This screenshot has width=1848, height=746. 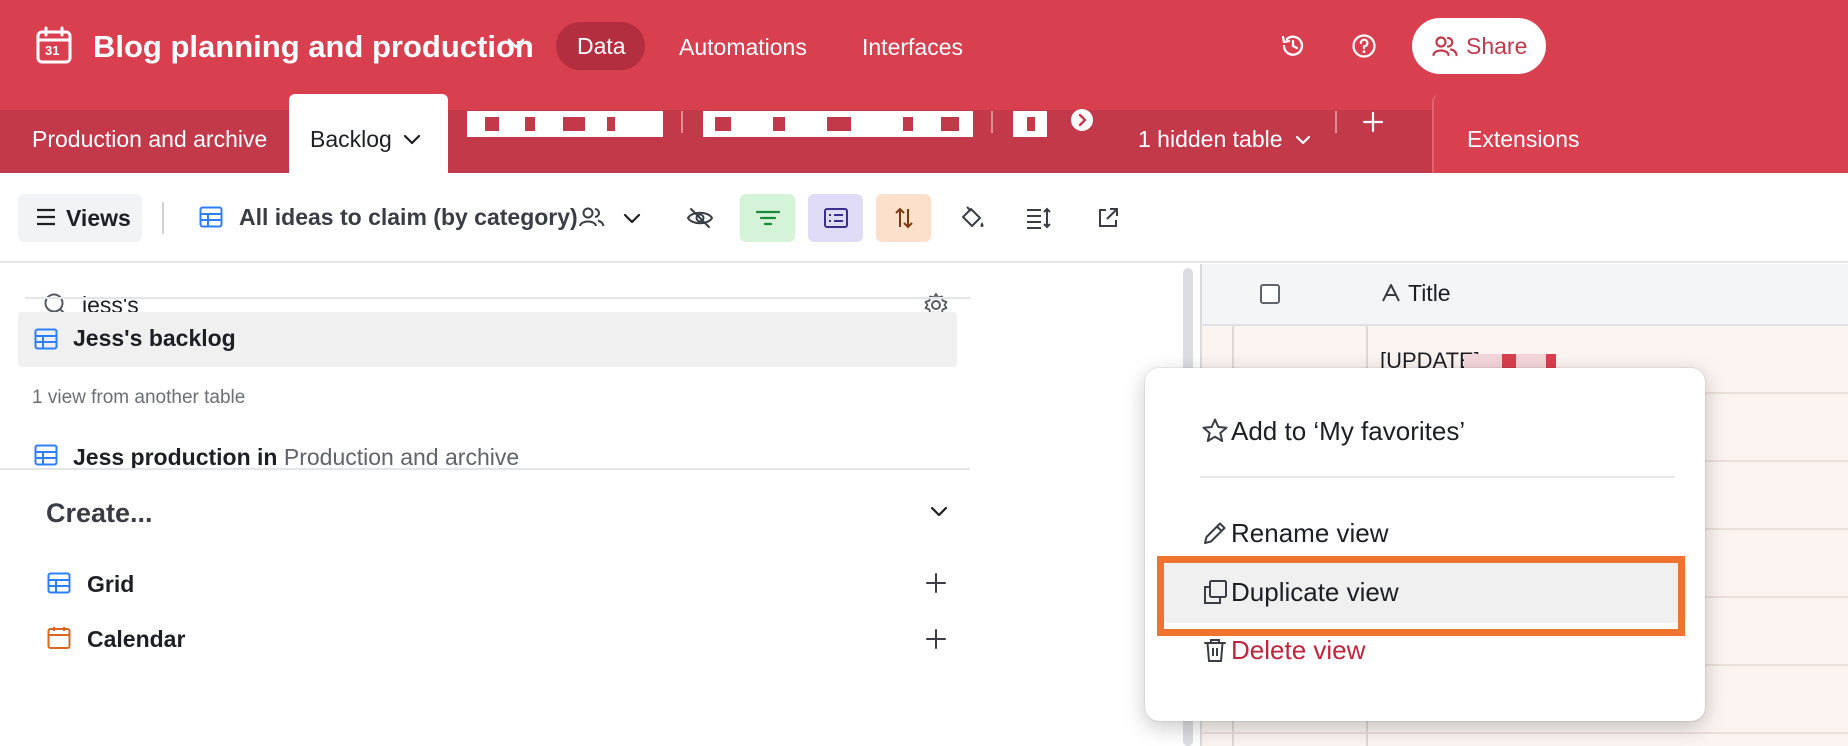 I want to click on group-icon, so click(x=835, y=218).